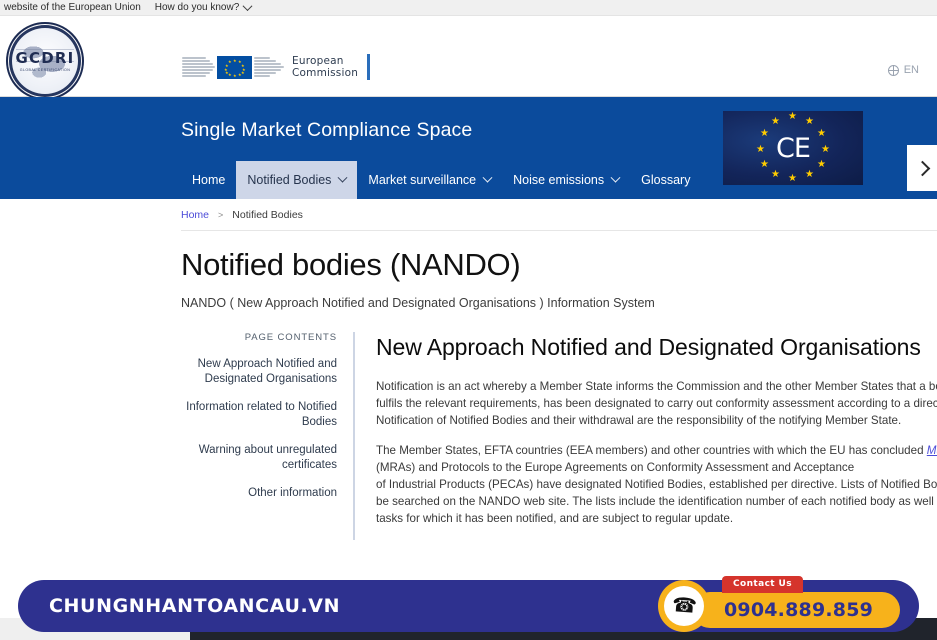 The width and height of the screenshot is (937, 640). I want to click on nav-item-home-label: Home, so click(209, 180).